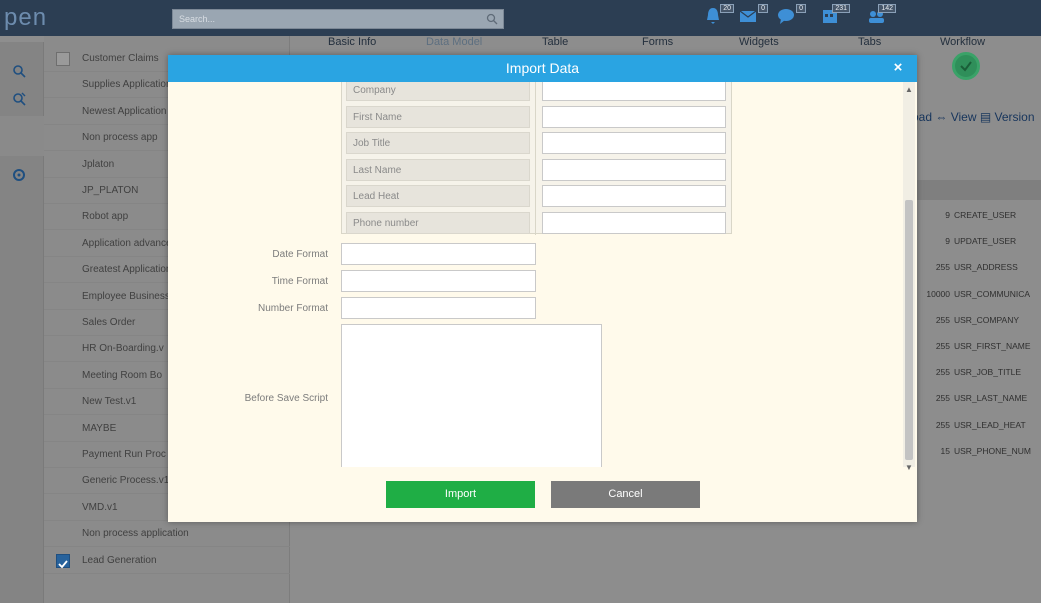  Describe the element at coordinates (438, 116) in the screenshot. I see `mapping-field-label: First Name` at that location.